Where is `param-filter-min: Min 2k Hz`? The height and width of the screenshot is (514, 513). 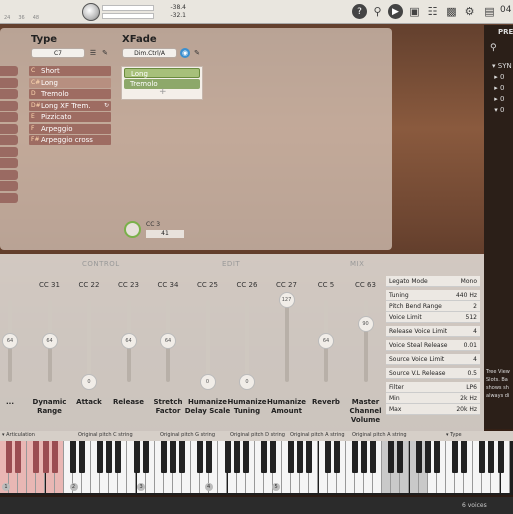 param-filter-min: Min 2k Hz is located at coordinates (433, 398).